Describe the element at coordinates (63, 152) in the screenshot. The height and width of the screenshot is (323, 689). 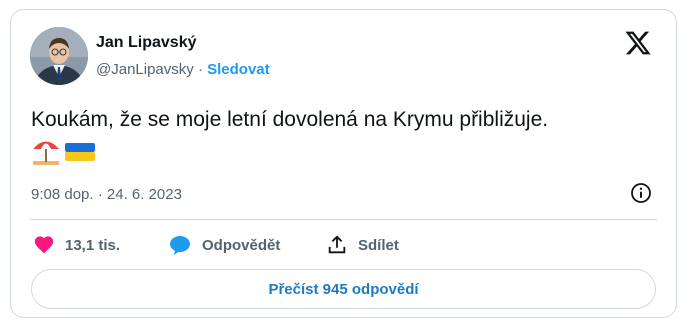
I see `tweet-emojis` at that location.